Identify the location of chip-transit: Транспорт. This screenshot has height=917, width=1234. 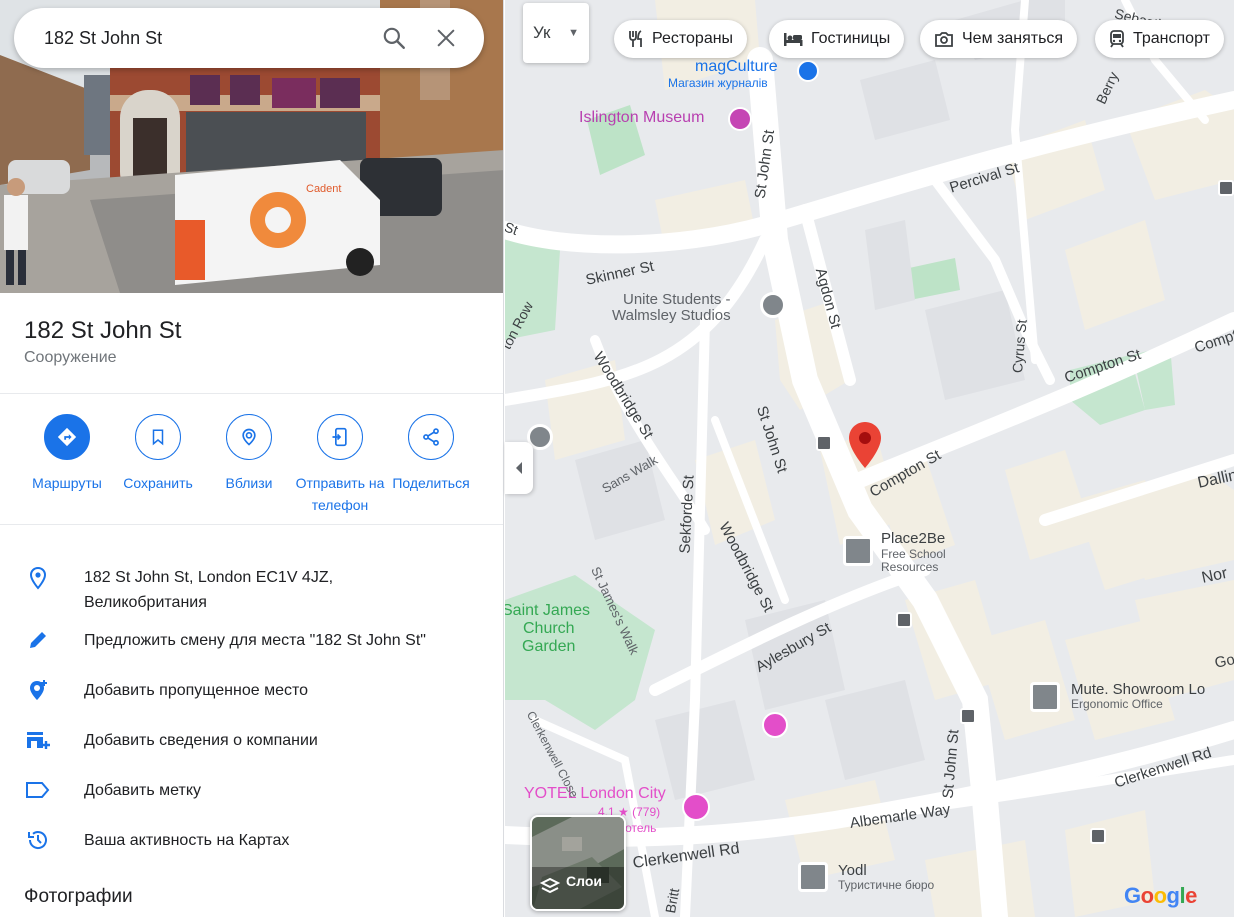
(1159, 39).